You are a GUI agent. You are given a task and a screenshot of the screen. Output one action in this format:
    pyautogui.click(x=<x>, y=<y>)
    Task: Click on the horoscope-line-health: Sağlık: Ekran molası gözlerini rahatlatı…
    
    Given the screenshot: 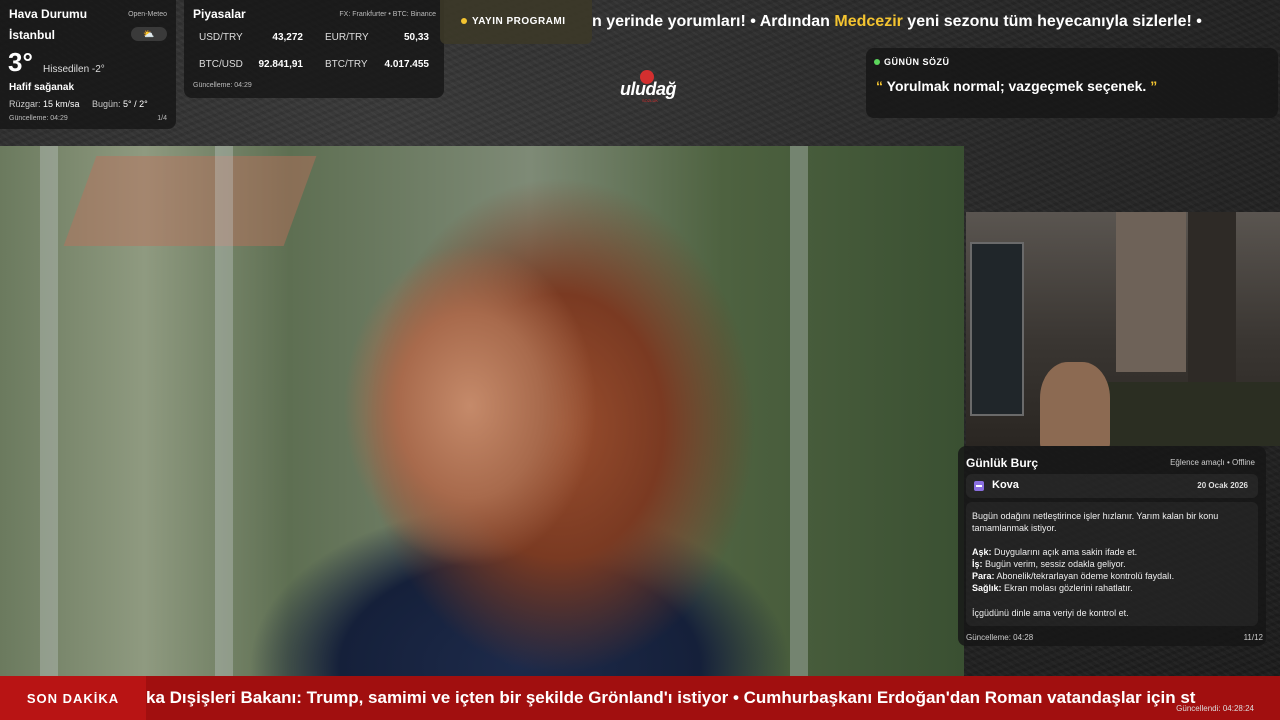 What is the action you would take?
    pyautogui.click(x=1052, y=588)
    